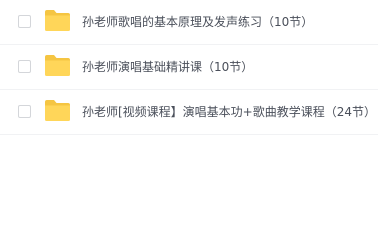 The width and height of the screenshot is (378, 252). What do you see at coordinates (197, 22) in the screenshot?
I see `file-name: 孙老师歌唱的基本原理及发声练习（10节）` at bounding box center [197, 22].